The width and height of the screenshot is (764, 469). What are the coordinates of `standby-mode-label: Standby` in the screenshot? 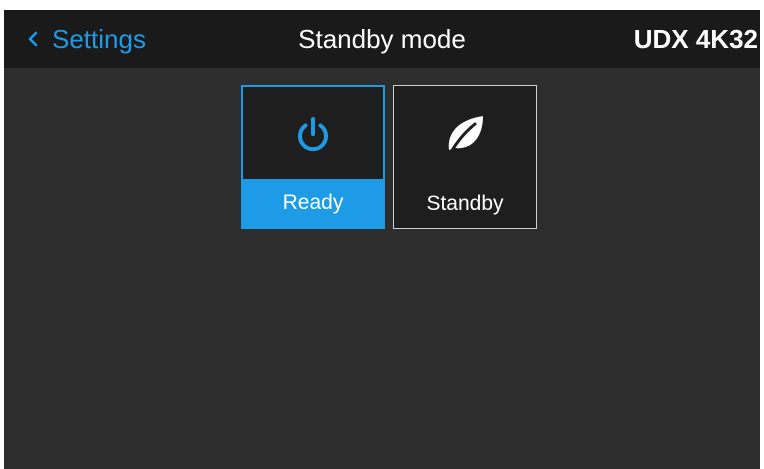 It's located at (465, 203).